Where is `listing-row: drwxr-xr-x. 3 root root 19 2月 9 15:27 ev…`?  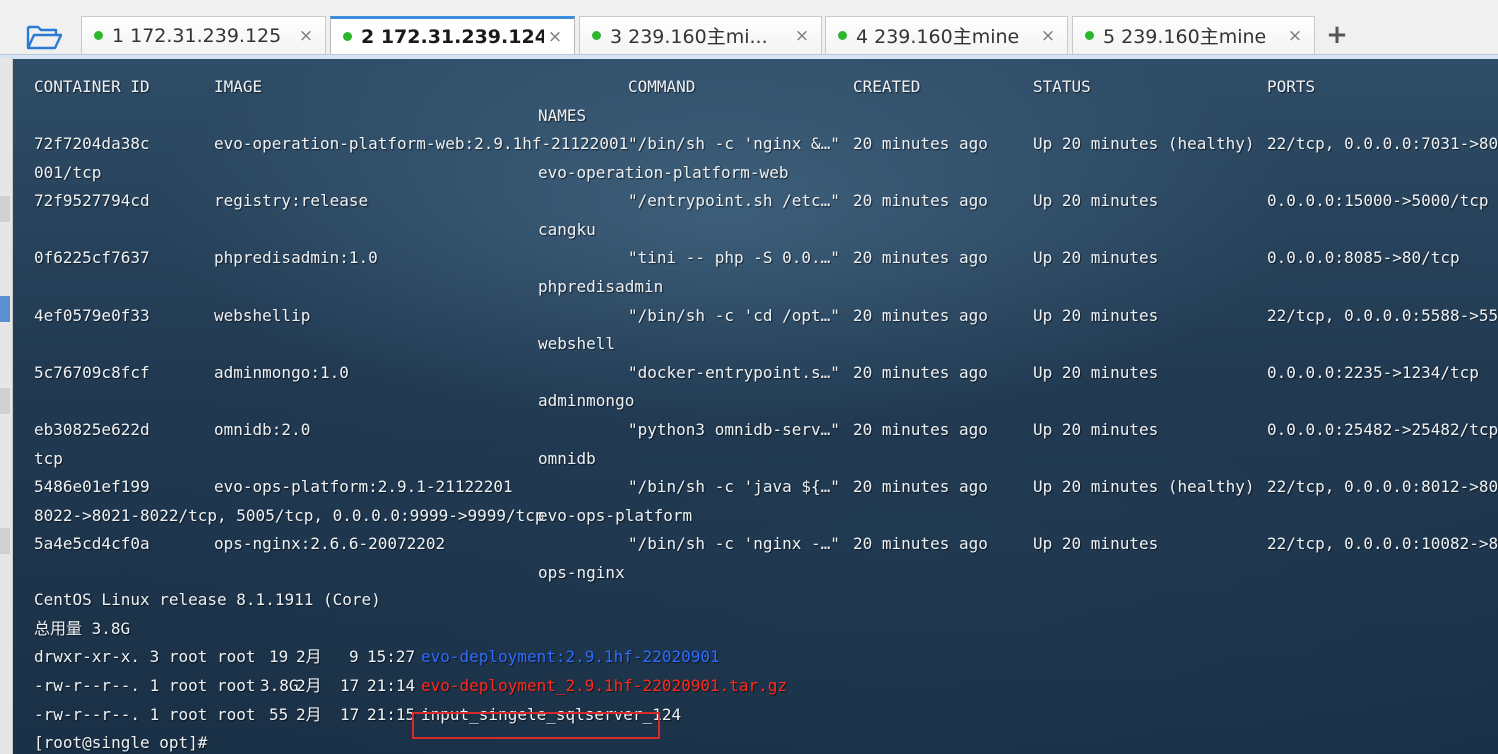
listing-row: drwxr-xr-x. 3 root root 19 2月 9 15:27 ev… is located at coordinates (755, 657).